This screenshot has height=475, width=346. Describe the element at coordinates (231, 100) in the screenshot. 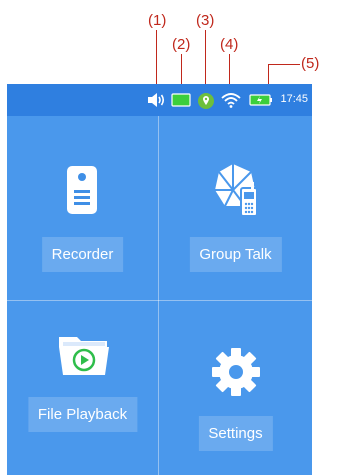

I see `wifi-icon` at that location.